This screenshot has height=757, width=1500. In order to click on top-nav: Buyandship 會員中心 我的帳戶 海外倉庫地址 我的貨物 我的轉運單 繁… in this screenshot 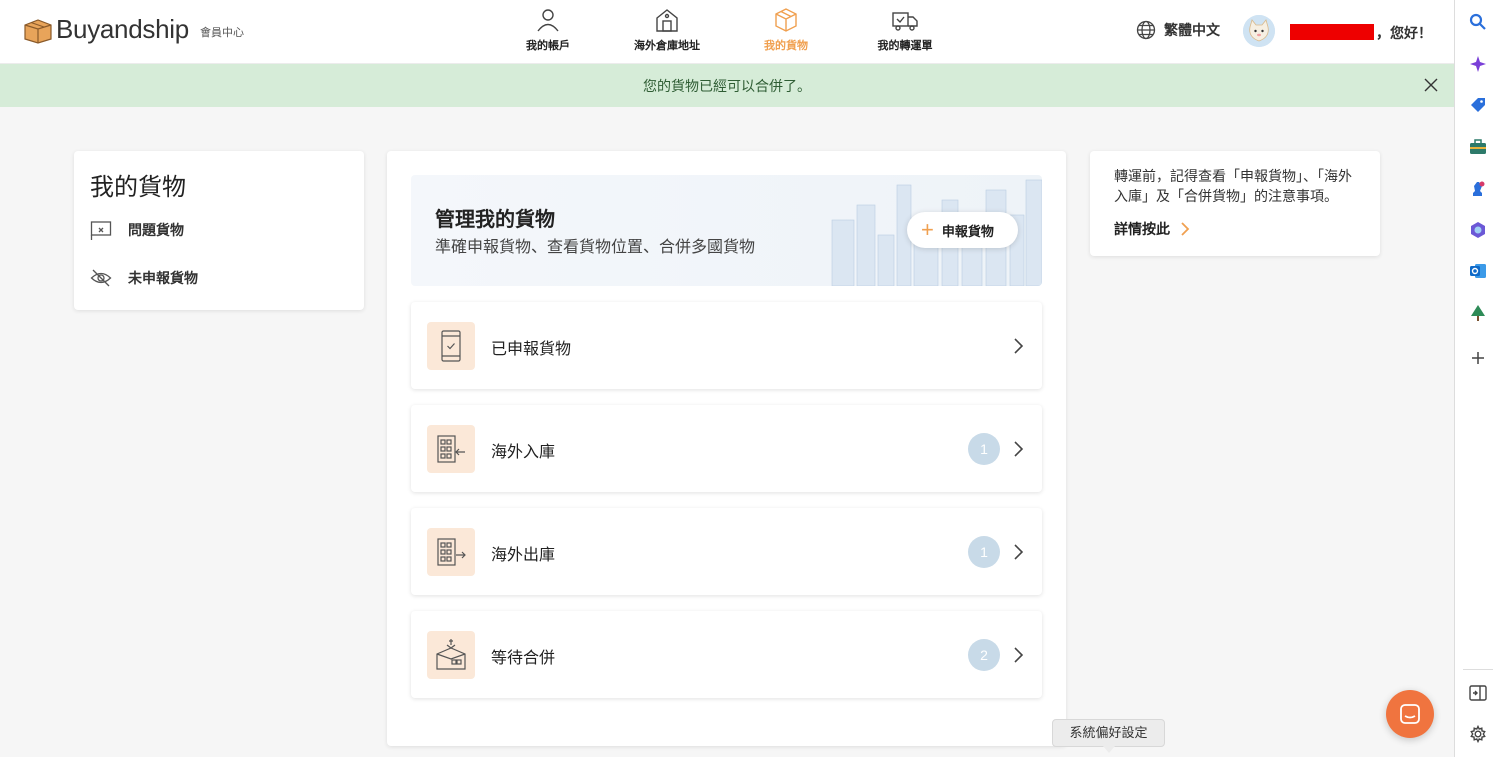, I will do `click(727, 32)`.